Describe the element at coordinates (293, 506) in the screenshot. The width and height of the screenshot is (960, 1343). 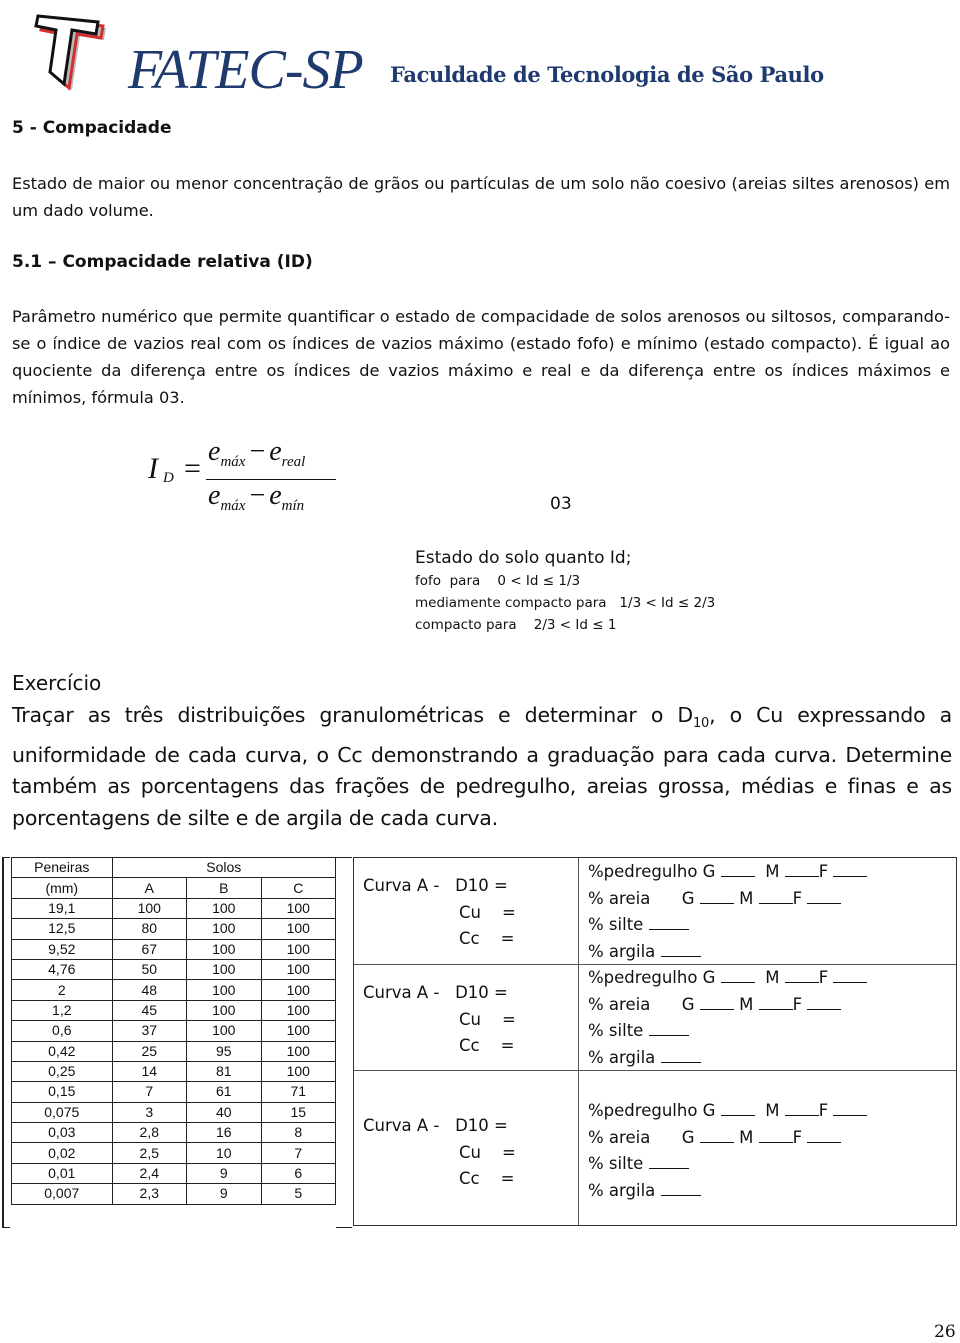
I see `den-sub-min: mín` at that location.